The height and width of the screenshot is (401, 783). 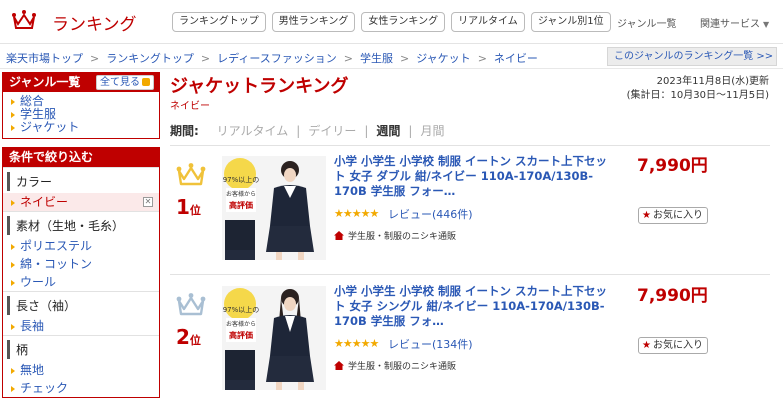 I want to click on see-all-button: 全て見る, so click(x=125, y=82).